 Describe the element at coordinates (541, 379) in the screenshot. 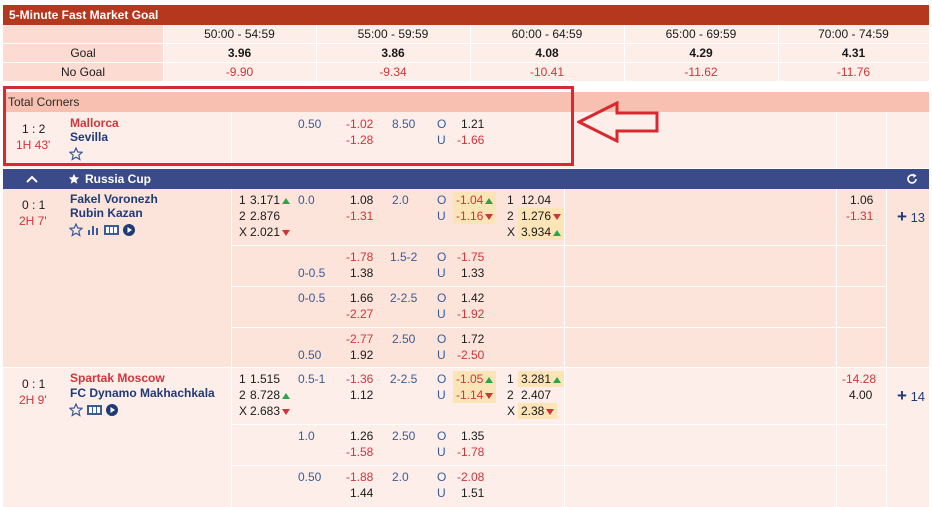

I see `fh-home-odd: 3.281` at that location.